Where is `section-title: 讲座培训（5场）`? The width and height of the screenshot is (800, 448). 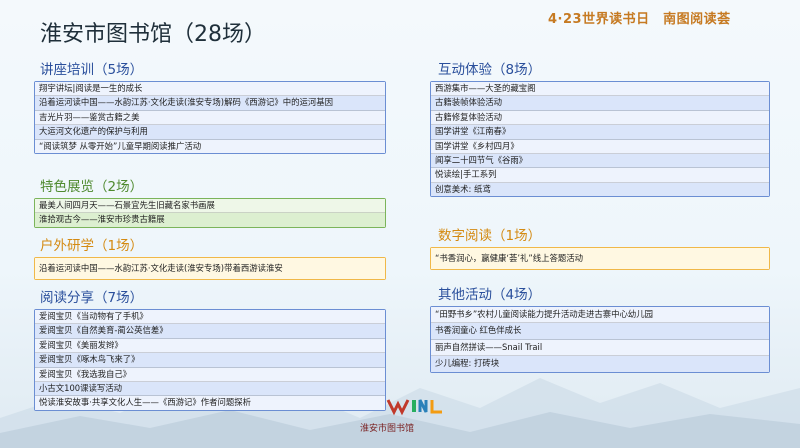 section-title: 讲座培训（5场） is located at coordinates (92, 70).